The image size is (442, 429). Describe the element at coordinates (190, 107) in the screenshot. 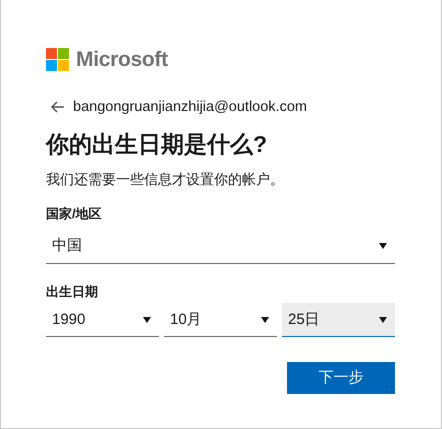

I see `account-email: bangongruanjianzhijia@outlook.com` at that location.